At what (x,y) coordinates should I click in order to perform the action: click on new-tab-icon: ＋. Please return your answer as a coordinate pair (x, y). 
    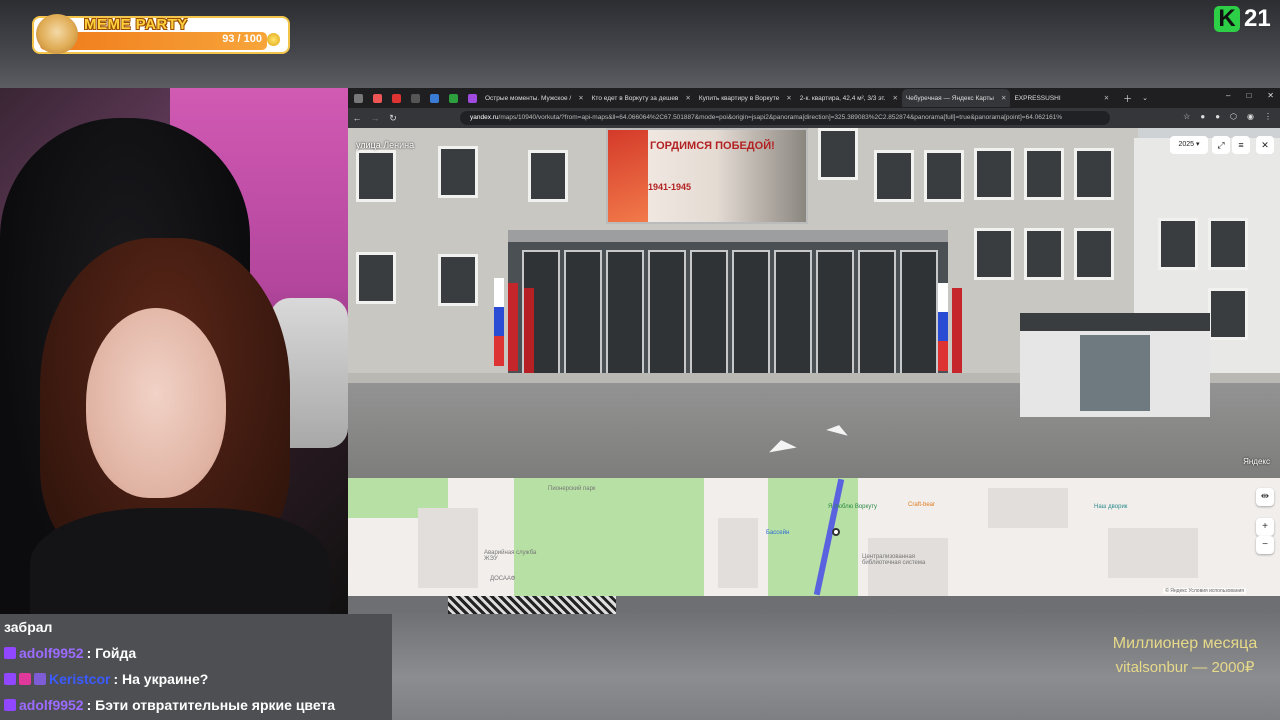
    Looking at the image, I should click on (1127, 98).